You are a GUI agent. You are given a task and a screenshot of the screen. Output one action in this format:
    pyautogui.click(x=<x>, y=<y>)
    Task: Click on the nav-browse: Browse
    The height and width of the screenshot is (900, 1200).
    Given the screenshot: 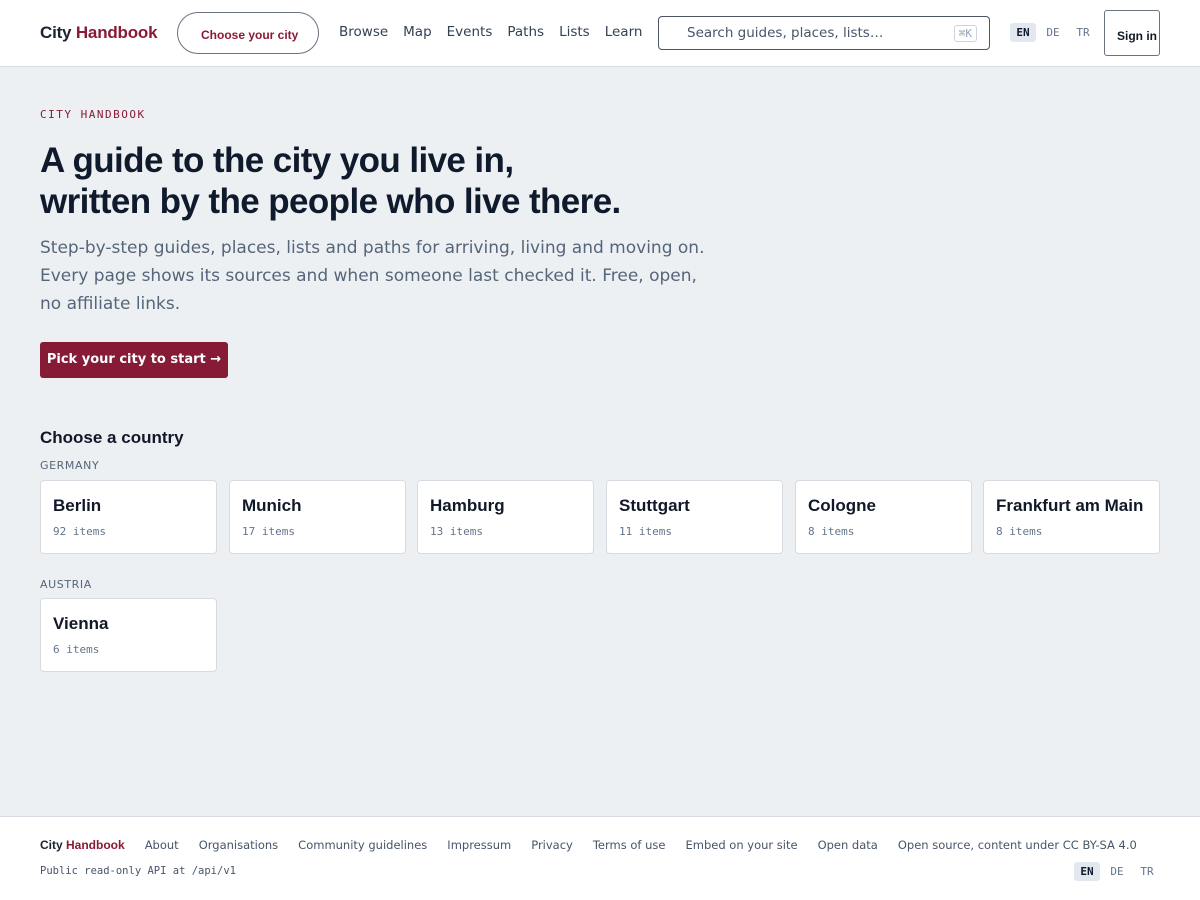 What is the action you would take?
    pyautogui.click(x=363, y=32)
    